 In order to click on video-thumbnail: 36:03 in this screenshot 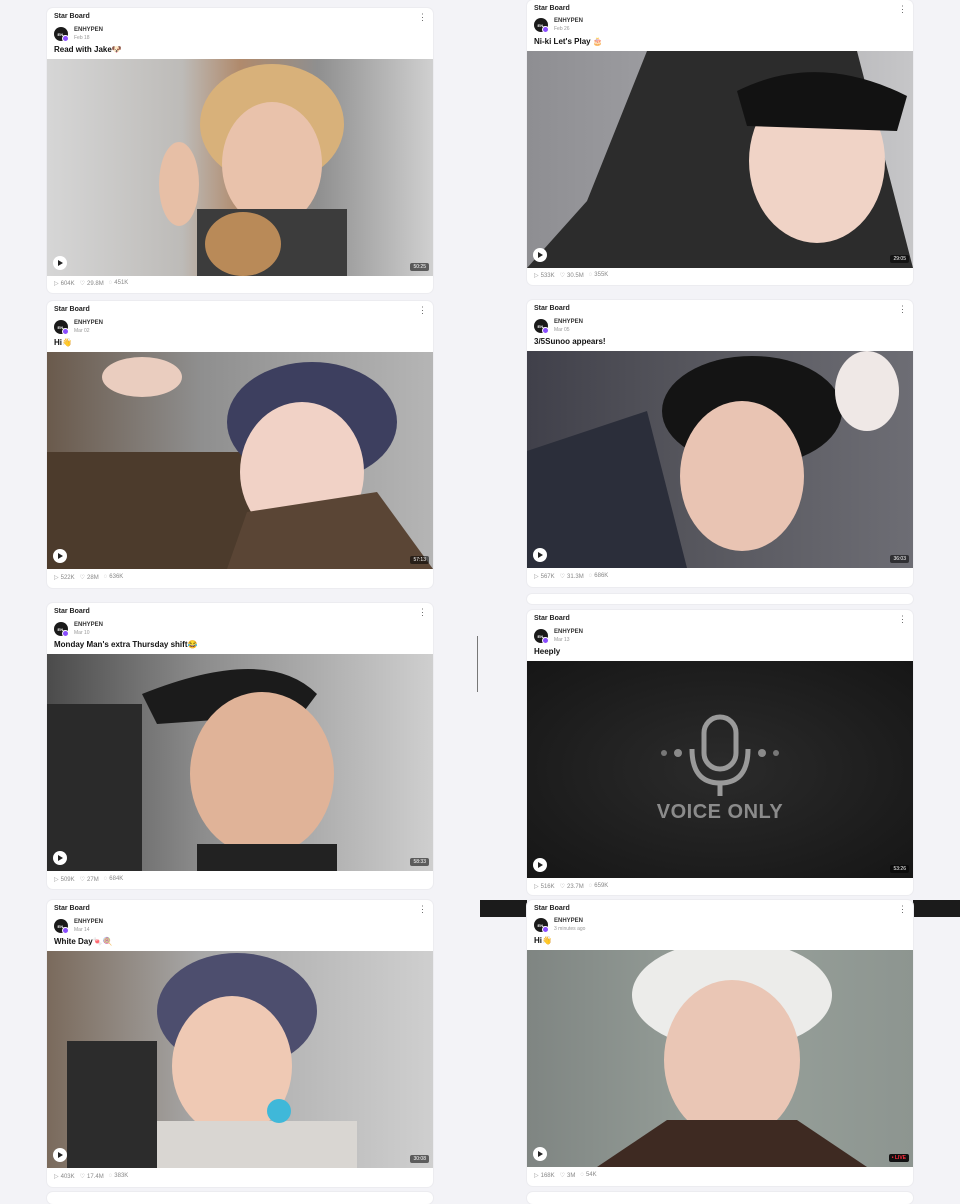, I will do `click(720, 459)`.